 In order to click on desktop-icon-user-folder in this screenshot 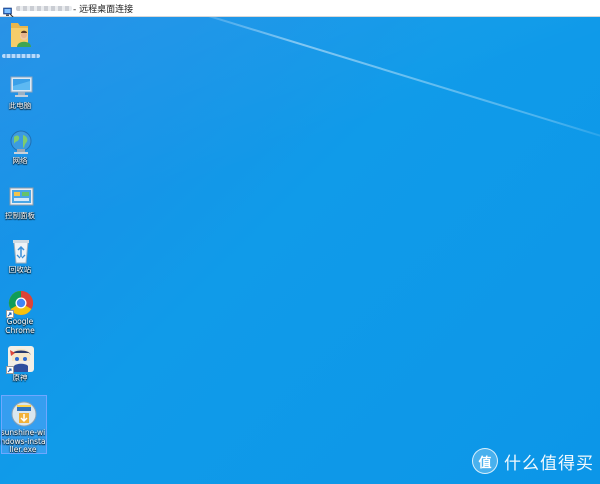, I will do `click(21, 39)`.